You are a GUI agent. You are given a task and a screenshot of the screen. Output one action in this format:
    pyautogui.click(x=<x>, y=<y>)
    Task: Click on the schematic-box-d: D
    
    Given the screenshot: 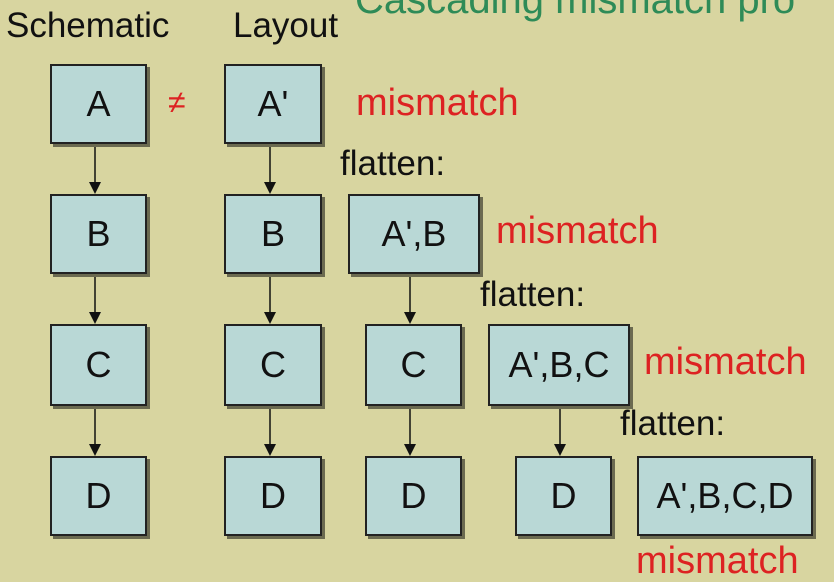 What is the action you would take?
    pyautogui.click(x=98, y=496)
    